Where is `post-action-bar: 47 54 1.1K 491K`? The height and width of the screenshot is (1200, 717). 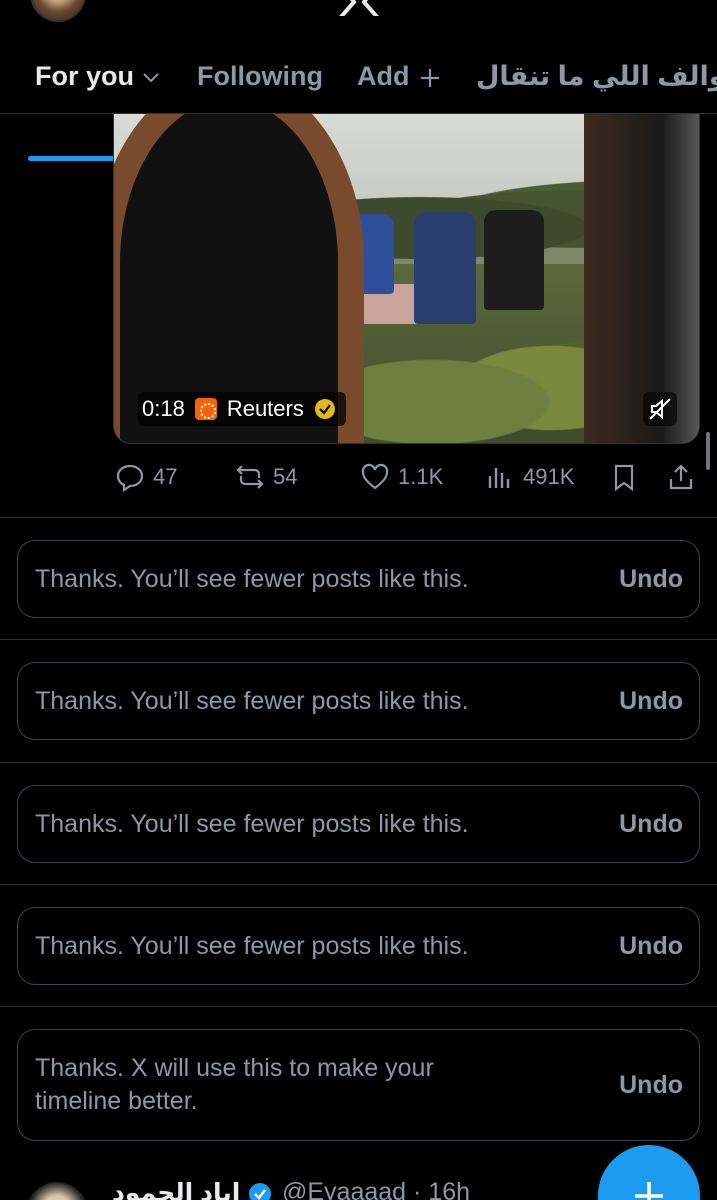
post-action-bar: 47 54 1.1K 491K is located at coordinates (406, 477).